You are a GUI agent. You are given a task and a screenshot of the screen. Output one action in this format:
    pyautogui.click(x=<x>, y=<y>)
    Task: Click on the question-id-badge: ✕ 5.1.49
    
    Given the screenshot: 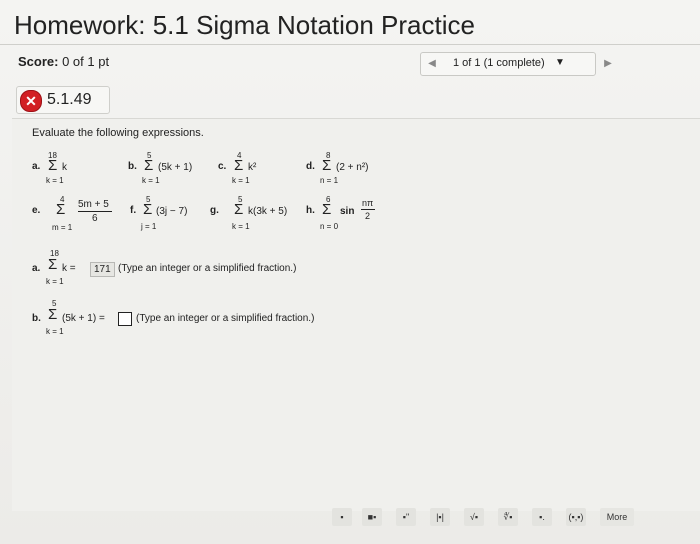 What is the action you would take?
    pyautogui.click(x=63, y=100)
    